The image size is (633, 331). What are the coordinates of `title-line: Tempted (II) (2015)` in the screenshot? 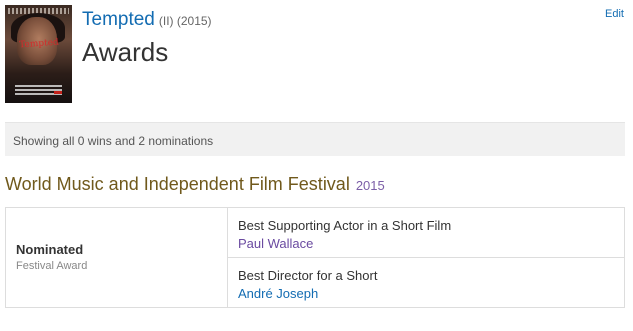 It's located at (147, 20).